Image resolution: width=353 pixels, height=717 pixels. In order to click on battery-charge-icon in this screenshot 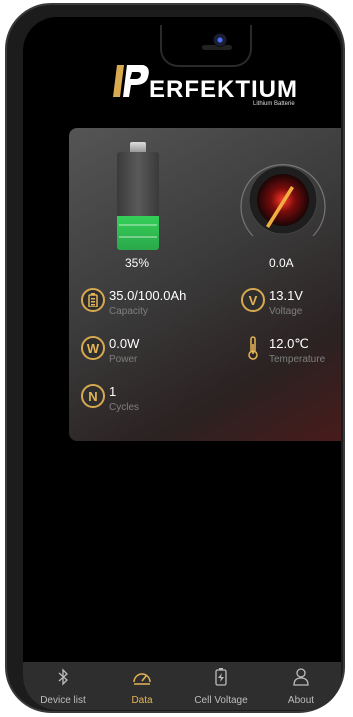, I will do `click(221, 677)`.